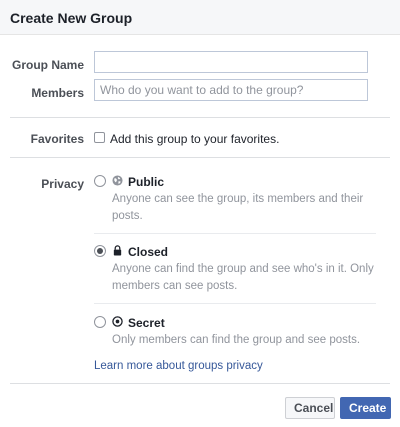 The image size is (400, 427). Describe the element at coordinates (71, 18) in the screenshot. I see `dialog-title: Create New Group` at that location.